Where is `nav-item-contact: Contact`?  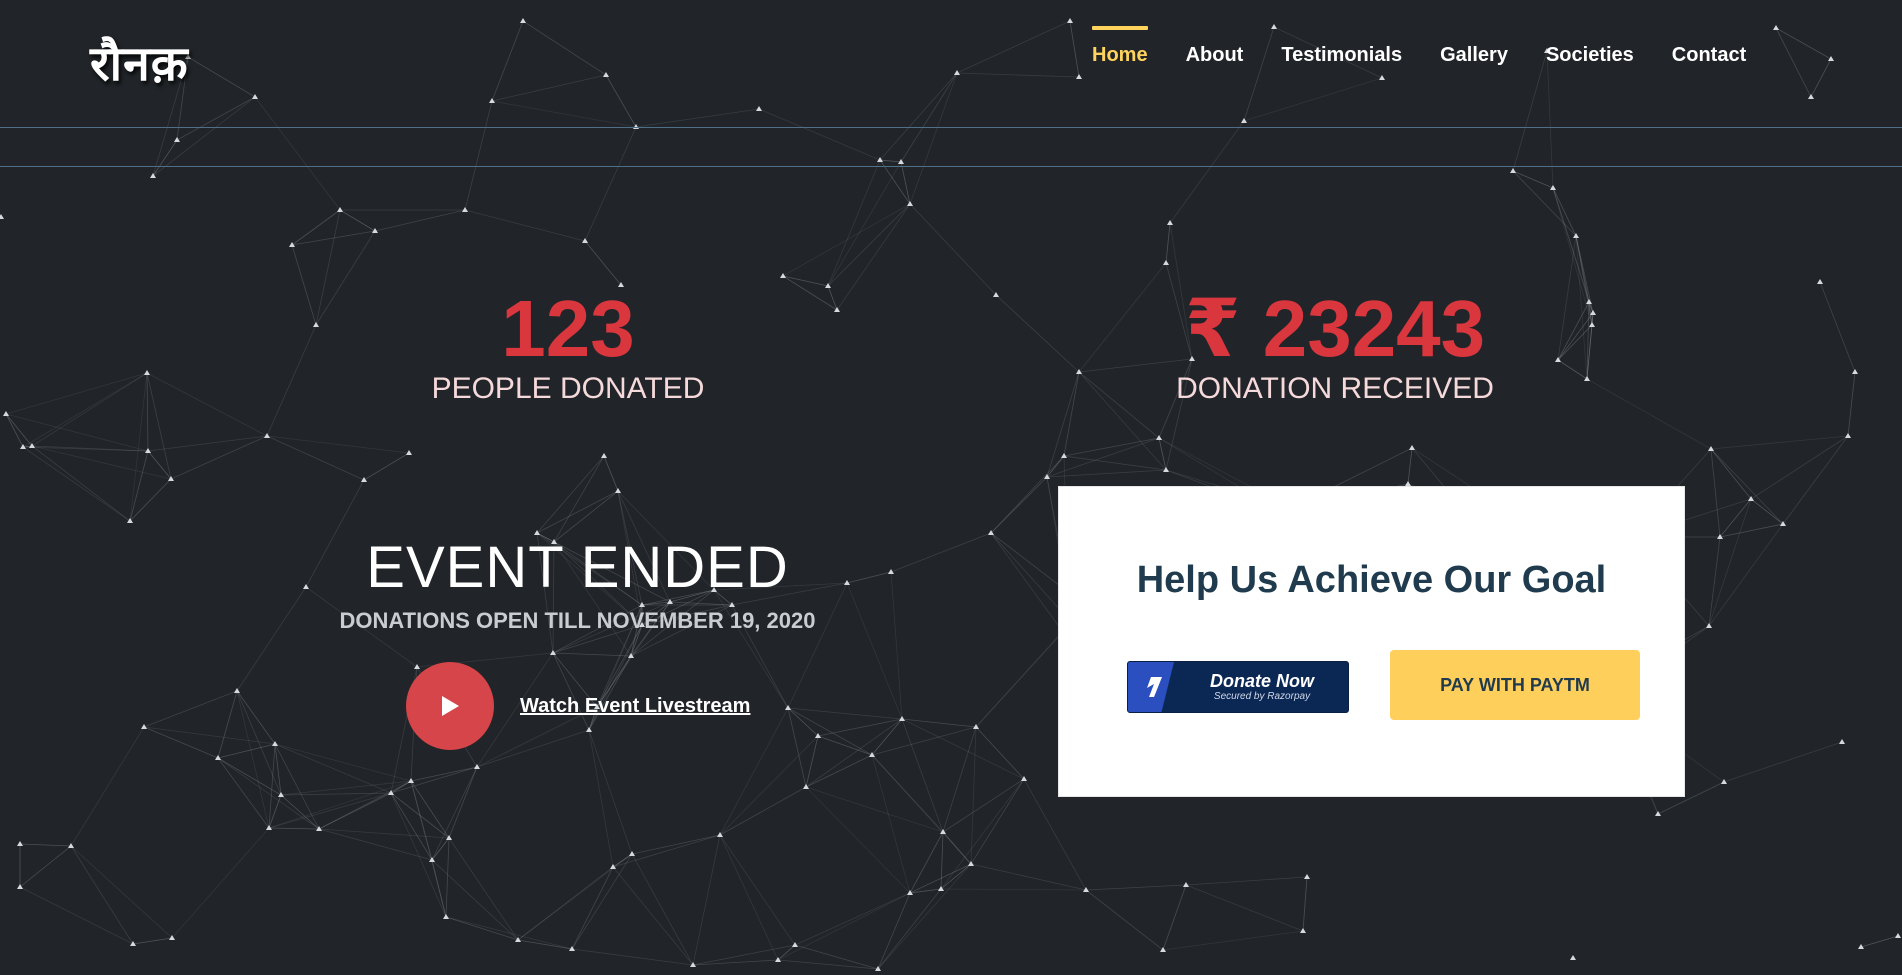 nav-item-contact: Contact is located at coordinates (1709, 55).